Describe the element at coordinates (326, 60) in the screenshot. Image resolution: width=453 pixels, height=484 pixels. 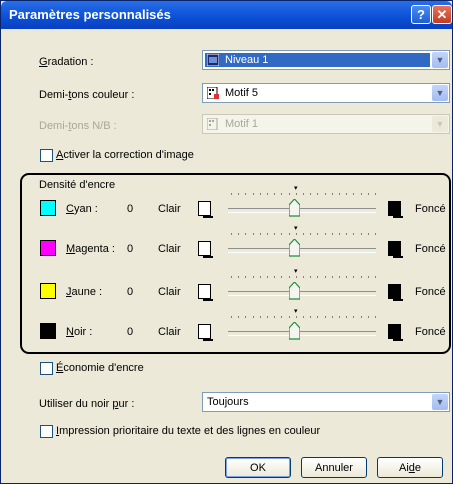
I see `gradation-select: Niveau 1 ▼` at that location.